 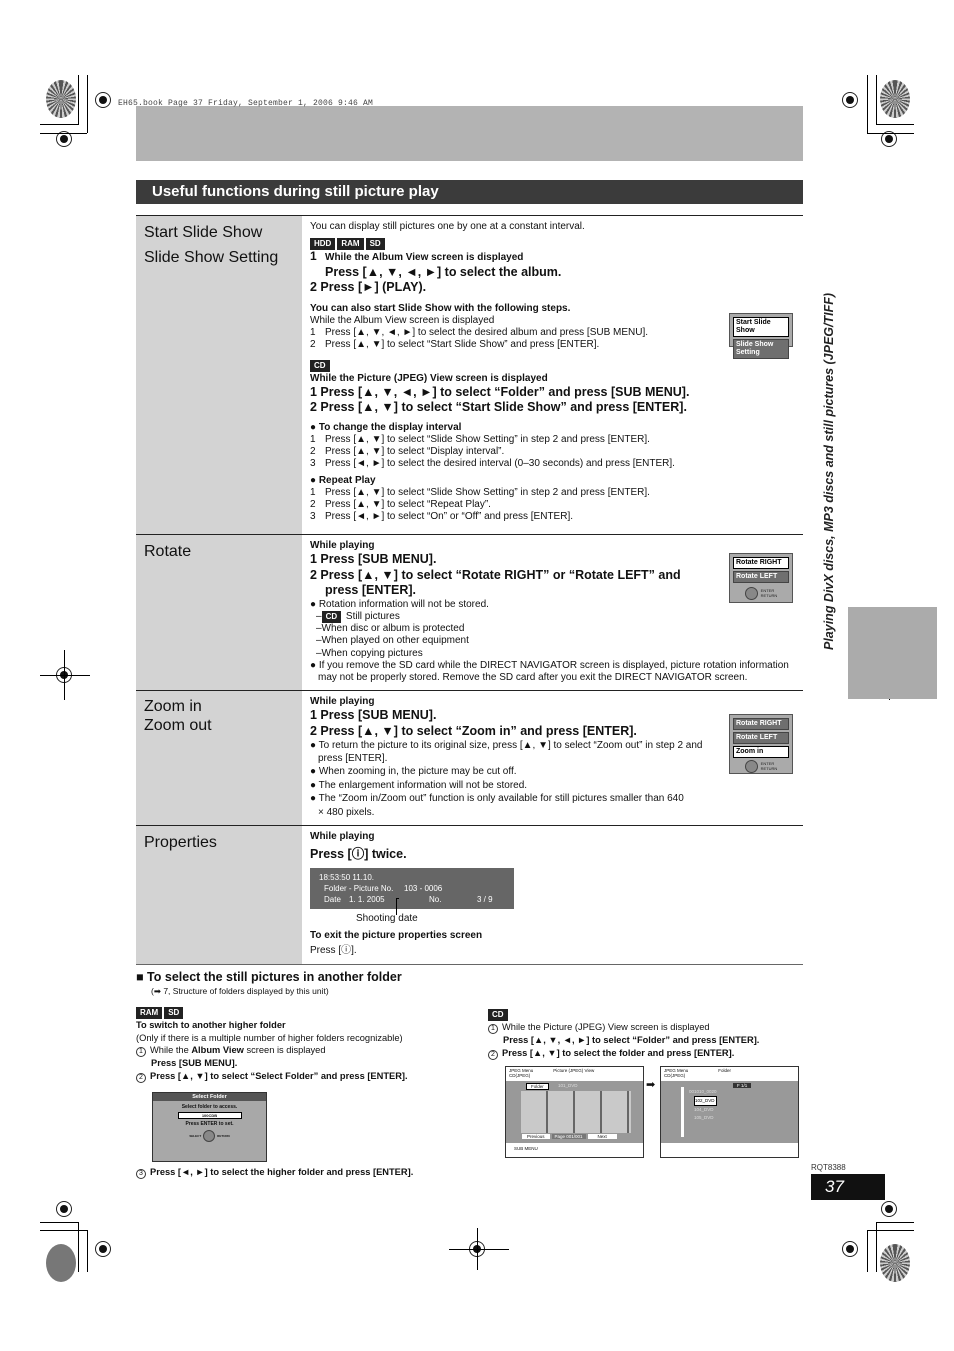 What do you see at coordinates (211, 257) in the screenshot?
I see `heading-slide-show-setting: Slide Show Setting` at bounding box center [211, 257].